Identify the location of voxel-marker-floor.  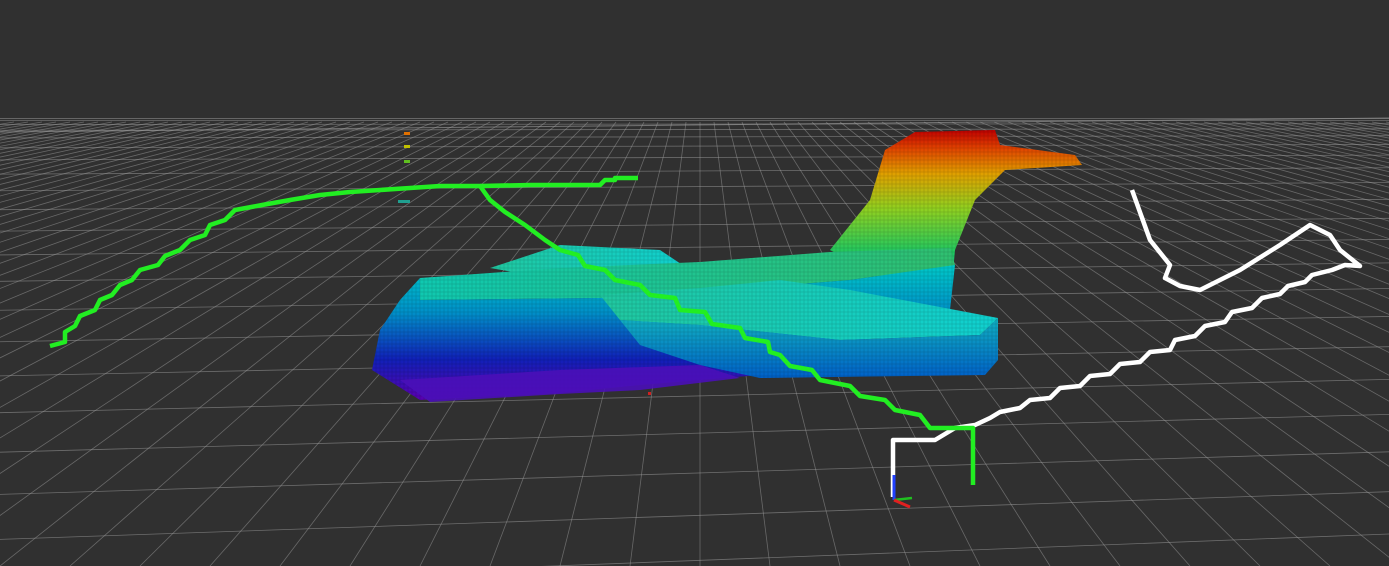
(404, 201).